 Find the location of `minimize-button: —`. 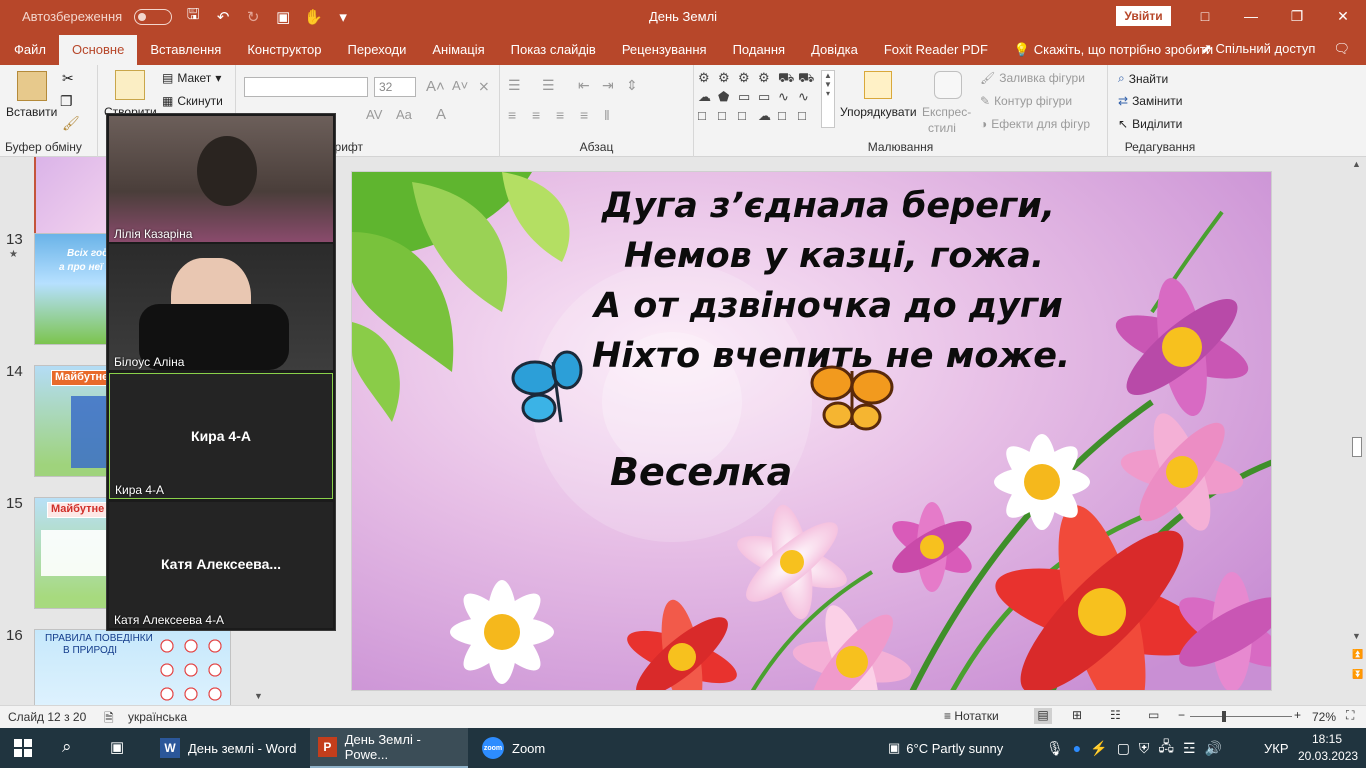

minimize-button: — is located at coordinates (1251, 16).